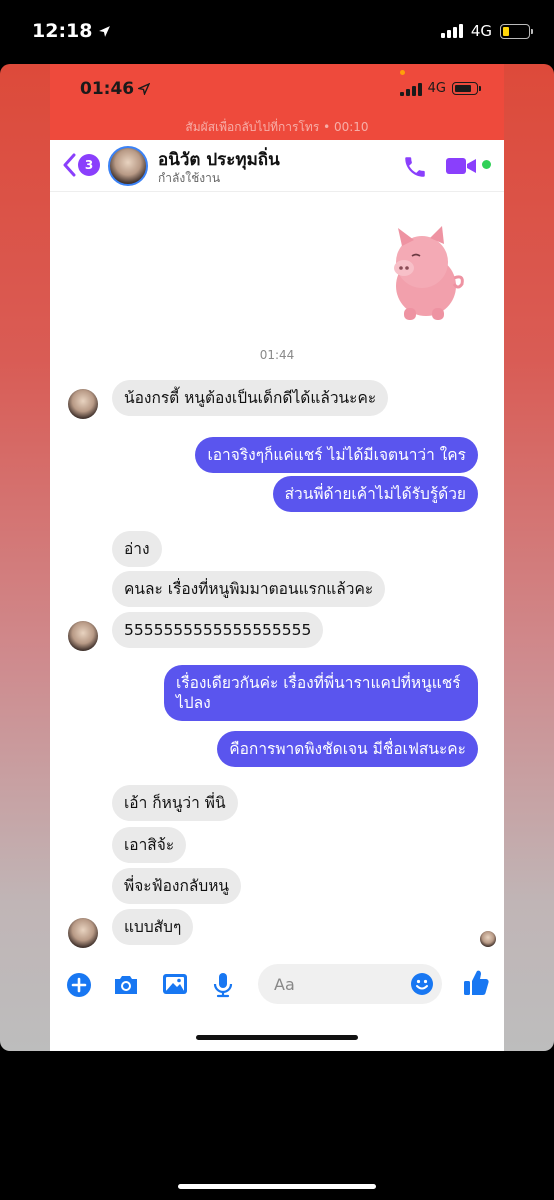 This screenshot has height=1200, width=554. Describe the element at coordinates (422, 984) in the screenshot. I see `emoji-icon` at that location.